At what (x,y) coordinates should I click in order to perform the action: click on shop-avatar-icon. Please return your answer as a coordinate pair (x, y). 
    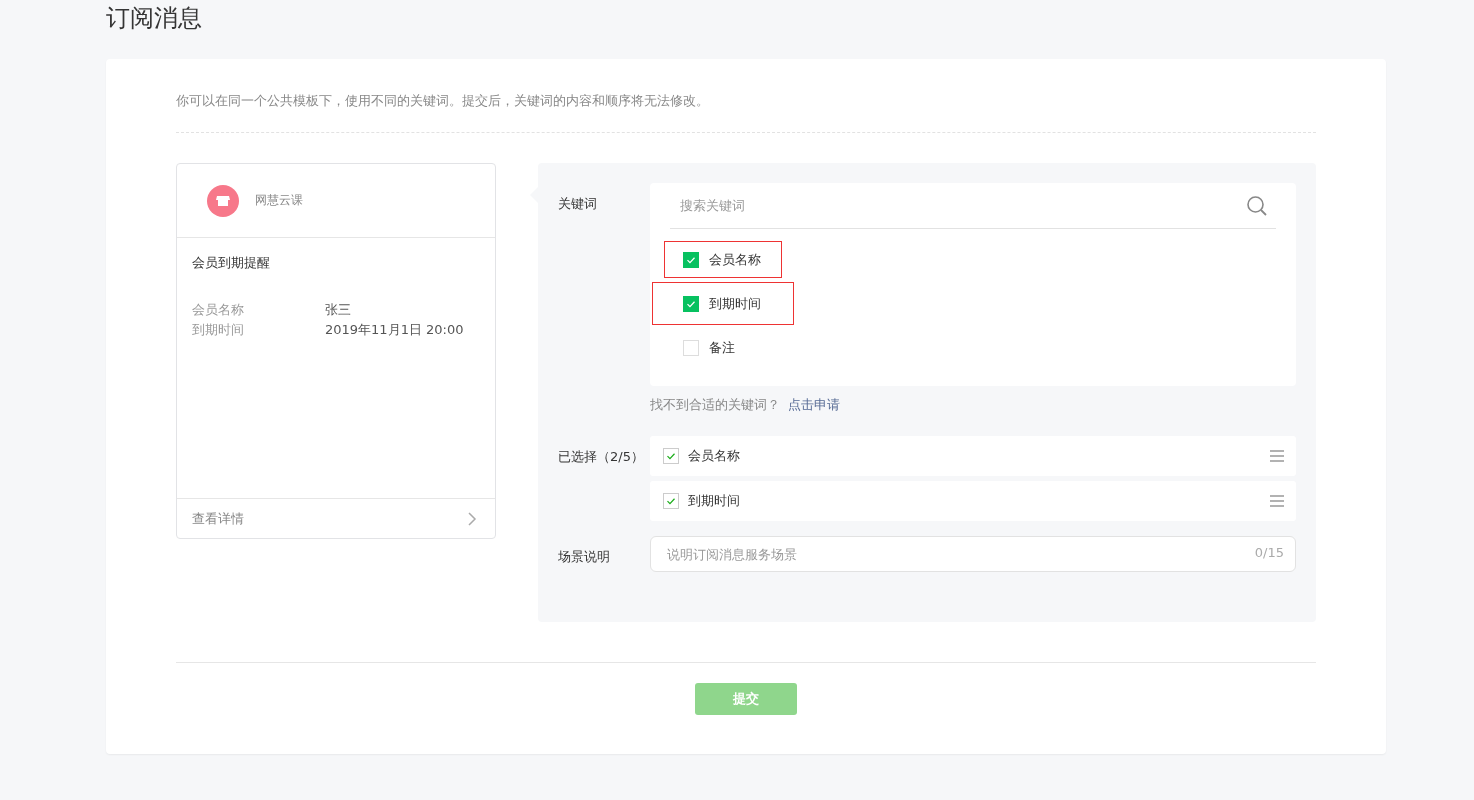
    Looking at the image, I should click on (223, 200).